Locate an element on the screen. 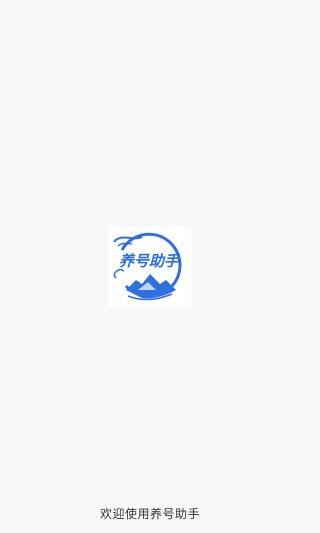 This screenshot has width=320, height=533. welcome-text: 欢迎使用养号助手 is located at coordinates (149, 514).